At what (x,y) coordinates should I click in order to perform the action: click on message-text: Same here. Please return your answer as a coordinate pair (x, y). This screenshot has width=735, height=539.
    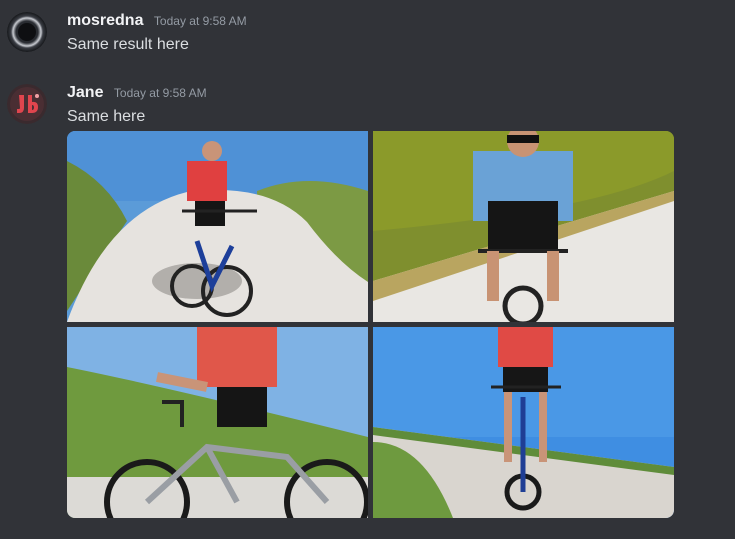
    Looking at the image, I should click on (106, 116).